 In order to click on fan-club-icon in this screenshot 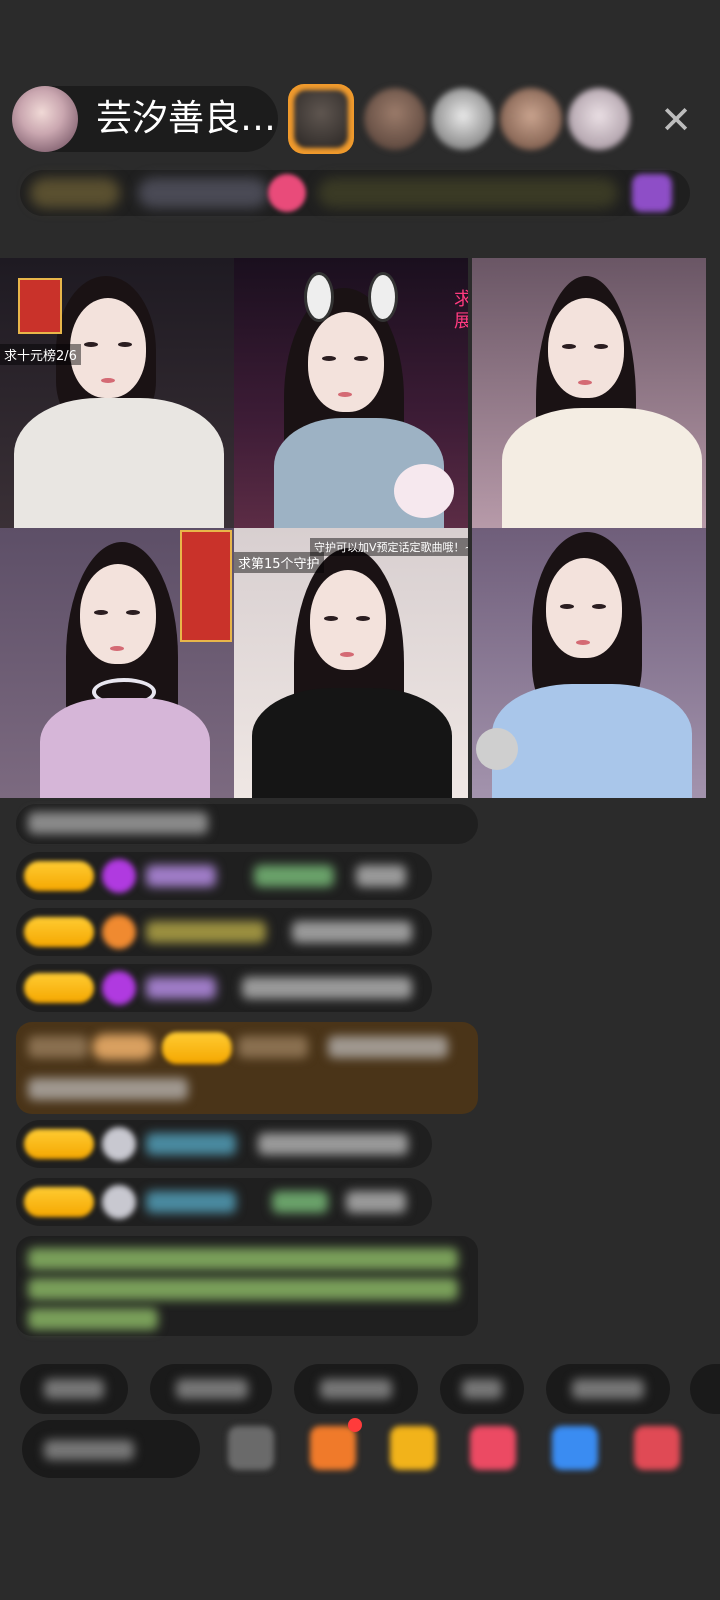, I will do `click(119, 932)`.